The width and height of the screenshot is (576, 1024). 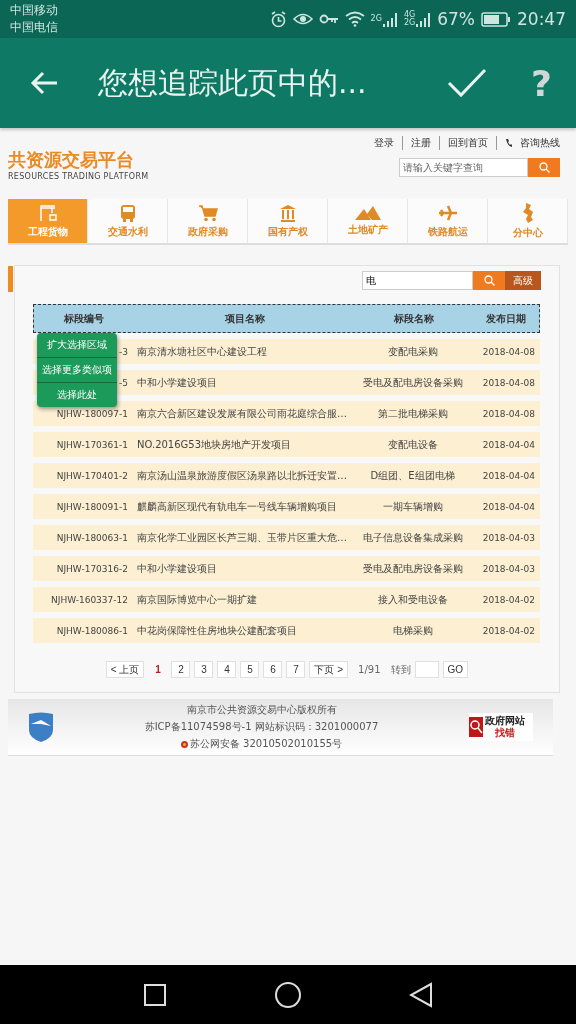 What do you see at coordinates (266, 744) in the screenshot?
I see `footer-text: 苏公网安备 32010502010155号` at bounding box center [266, 744].